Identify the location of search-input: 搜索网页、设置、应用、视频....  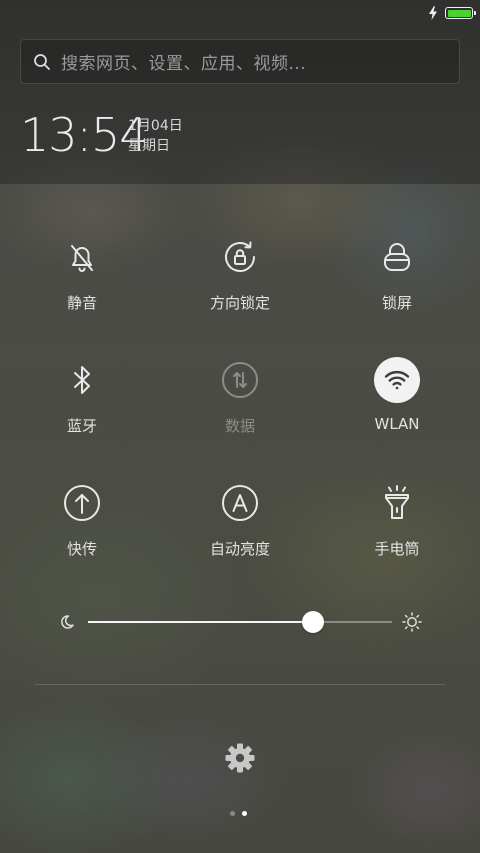
(183, 61).